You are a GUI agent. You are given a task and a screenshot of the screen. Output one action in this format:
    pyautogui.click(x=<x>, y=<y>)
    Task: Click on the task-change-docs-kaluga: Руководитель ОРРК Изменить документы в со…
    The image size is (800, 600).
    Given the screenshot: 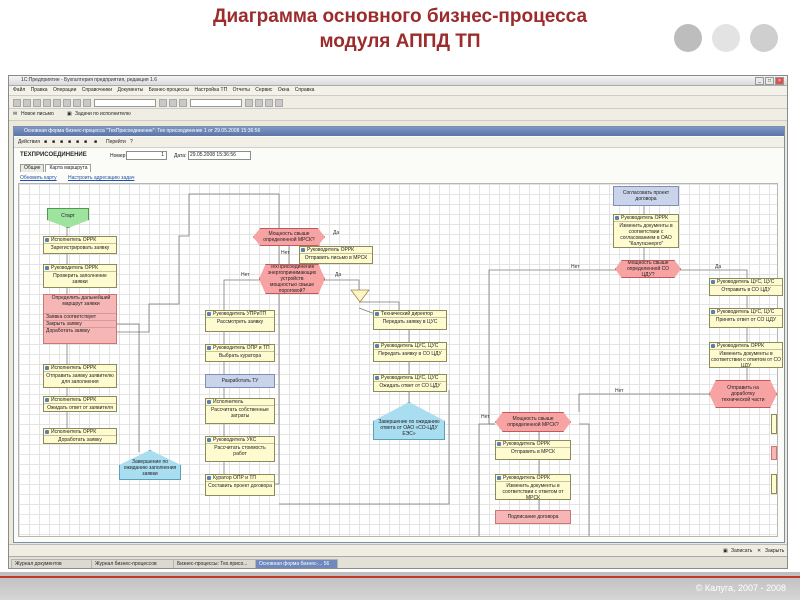 What is the action you would take?
    pyautogui.click(x=646, y=231)
    